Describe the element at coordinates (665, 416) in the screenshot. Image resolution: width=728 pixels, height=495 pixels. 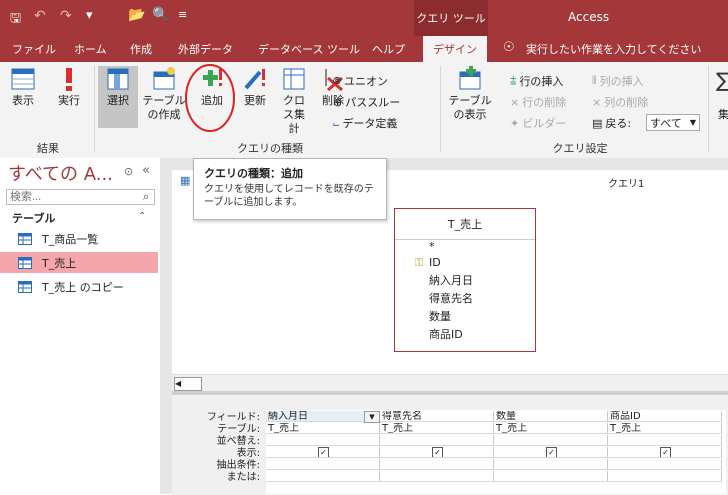
I see `grid-field-cell: 商品ID` at that location.